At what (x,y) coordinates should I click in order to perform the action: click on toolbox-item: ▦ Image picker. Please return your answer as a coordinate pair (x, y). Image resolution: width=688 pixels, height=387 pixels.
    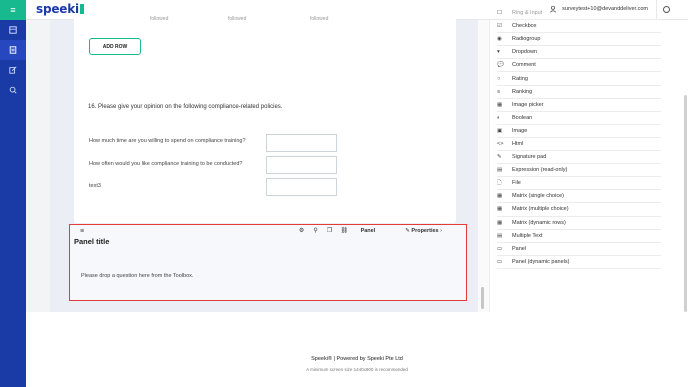
    Looking at the image, I should click on (579, 105).